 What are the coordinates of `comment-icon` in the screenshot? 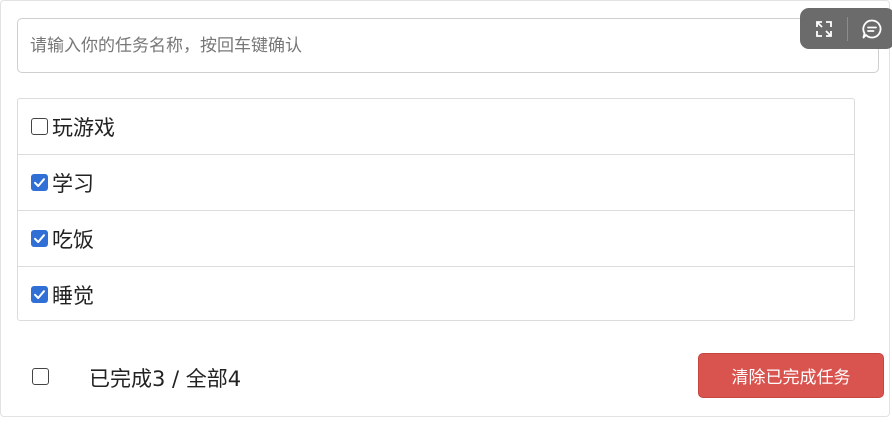 It's located at (871, 28).